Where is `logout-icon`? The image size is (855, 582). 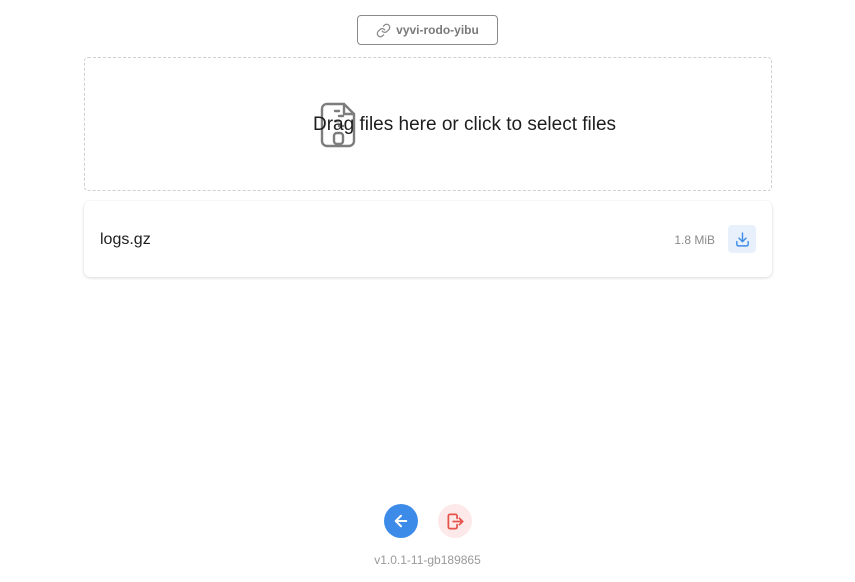
logout-icon is located at coordinates (455, 521).